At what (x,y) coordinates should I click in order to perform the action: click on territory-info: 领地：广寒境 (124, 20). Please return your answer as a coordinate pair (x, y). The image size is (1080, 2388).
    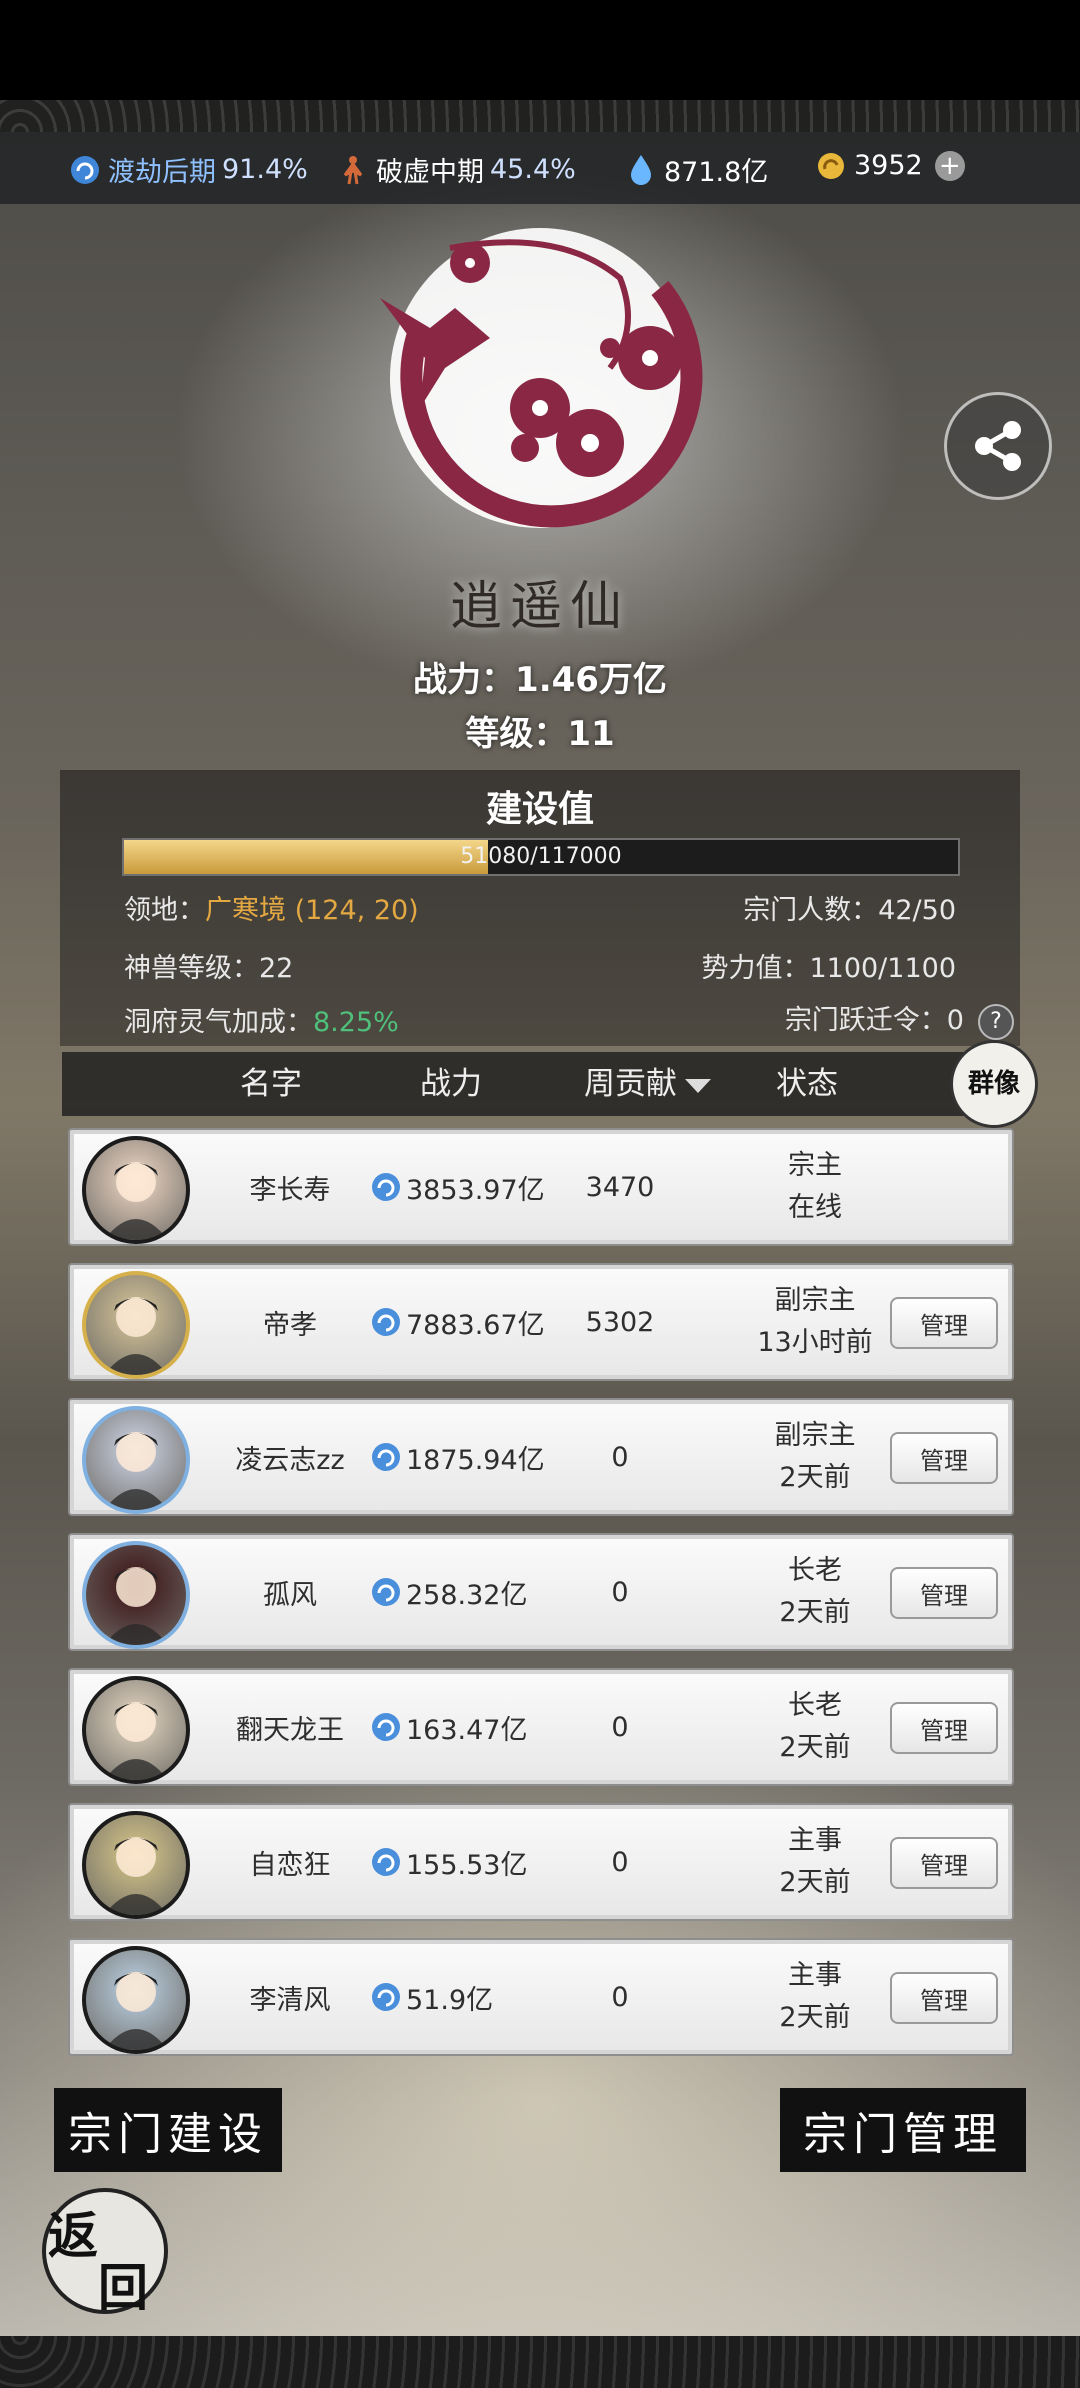
    Looking at the image, I should click on (271, 907).